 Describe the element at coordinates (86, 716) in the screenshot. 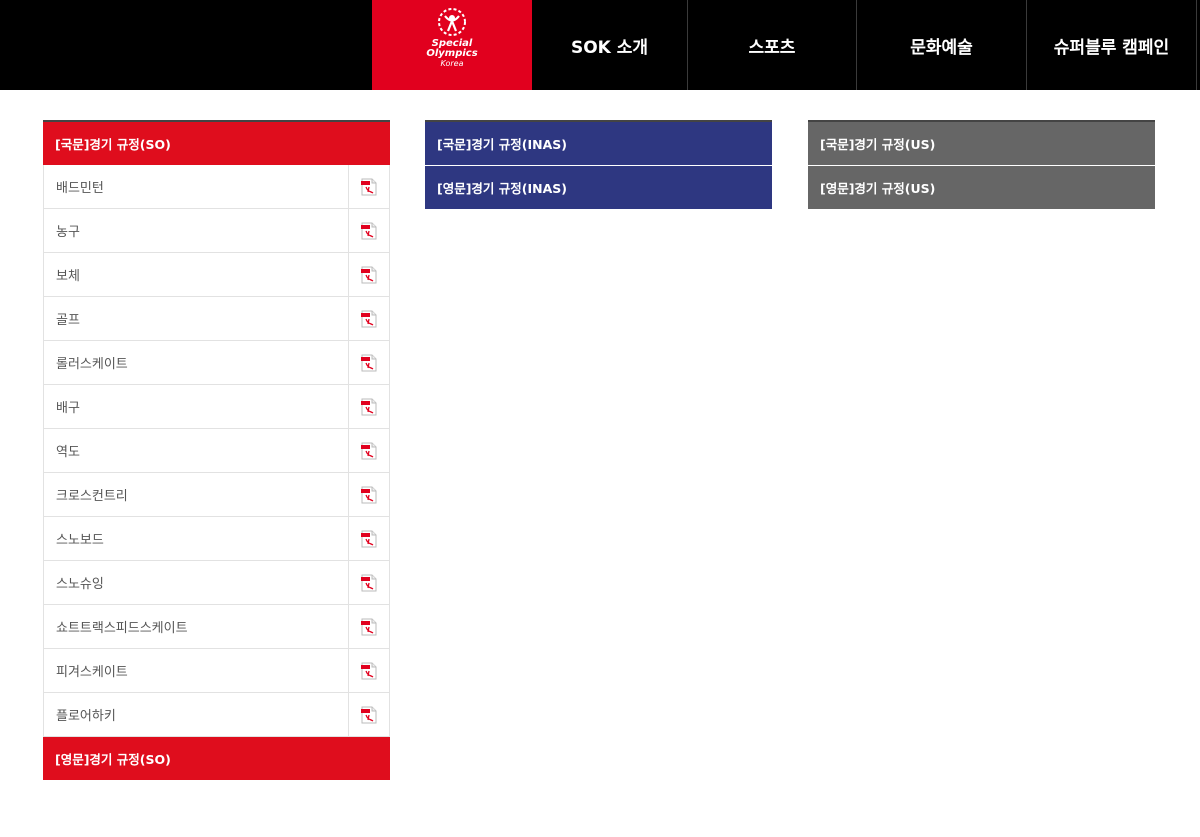

I see `sport-name: 플로어하키` at that location.